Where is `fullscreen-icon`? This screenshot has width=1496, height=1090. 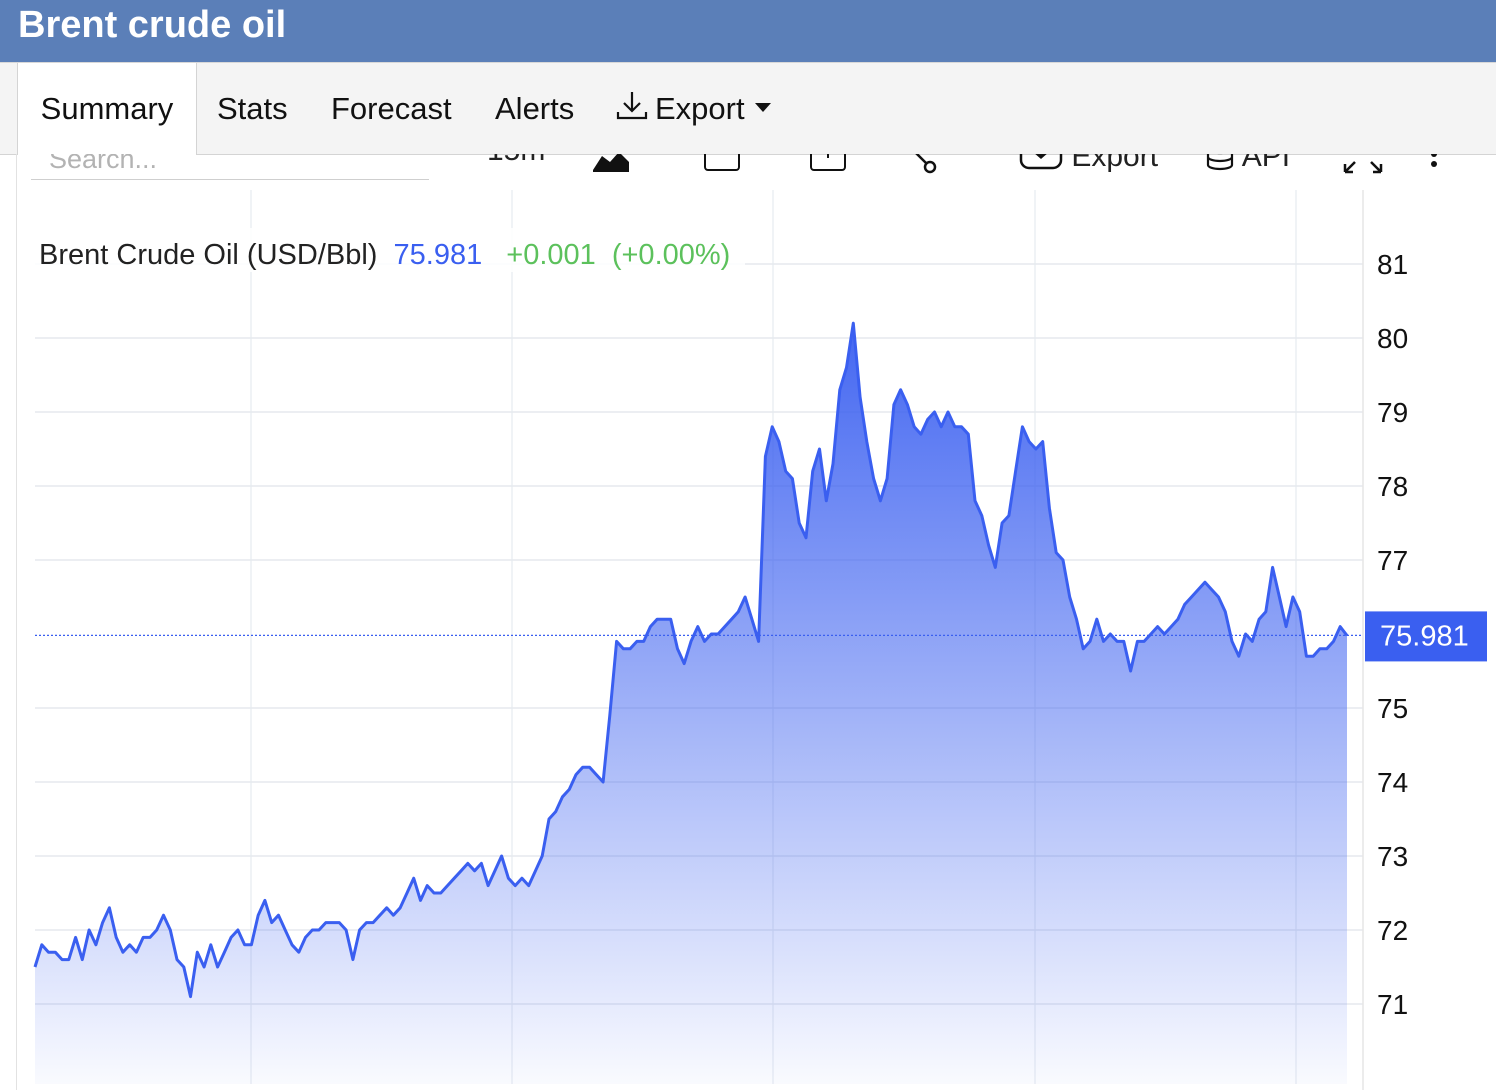
fullscreen-icon is located at coordinates (1363, 168).